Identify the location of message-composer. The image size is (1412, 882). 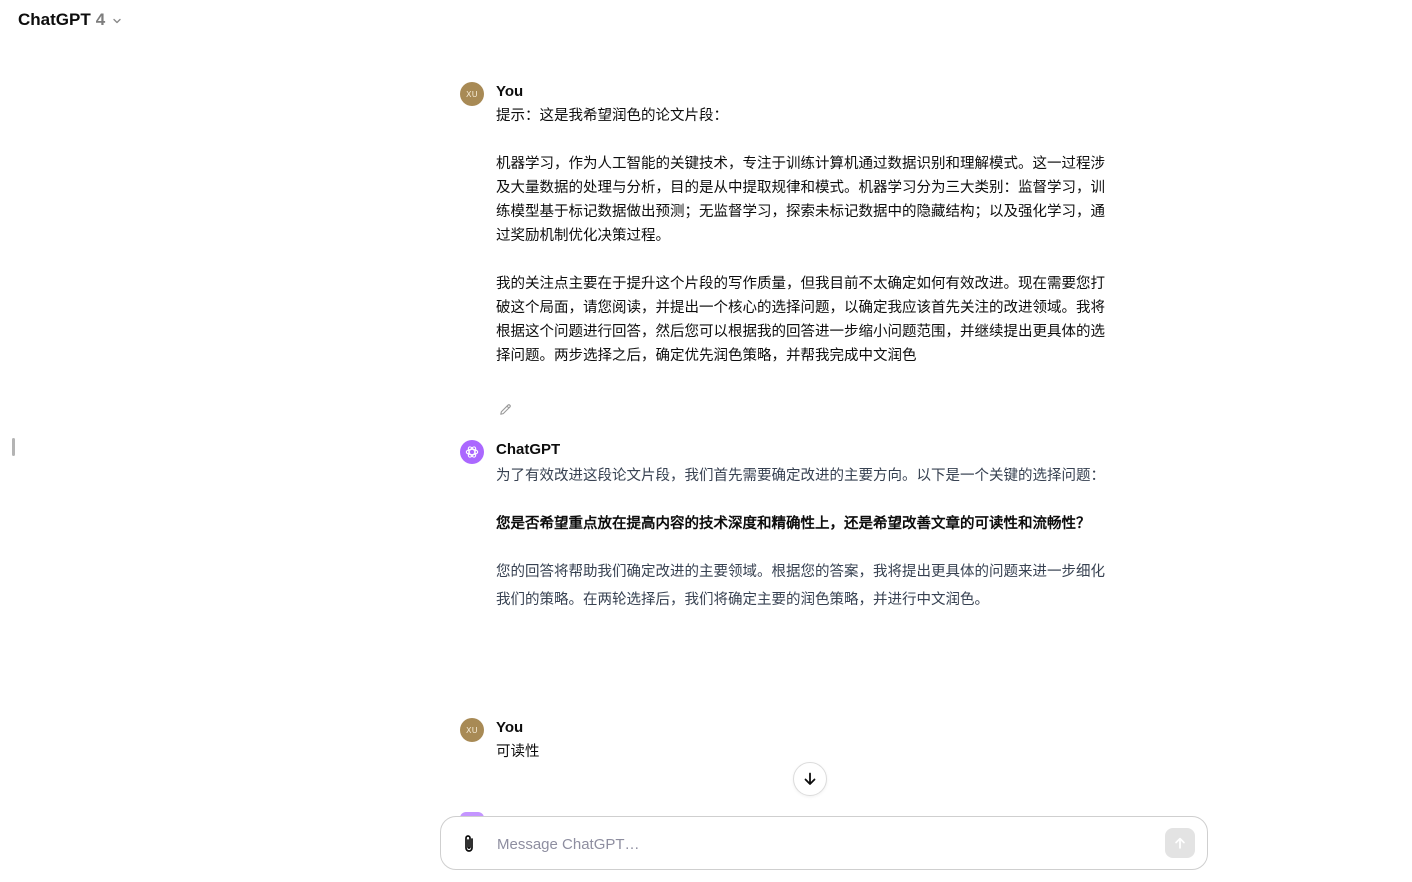
(824, 843).